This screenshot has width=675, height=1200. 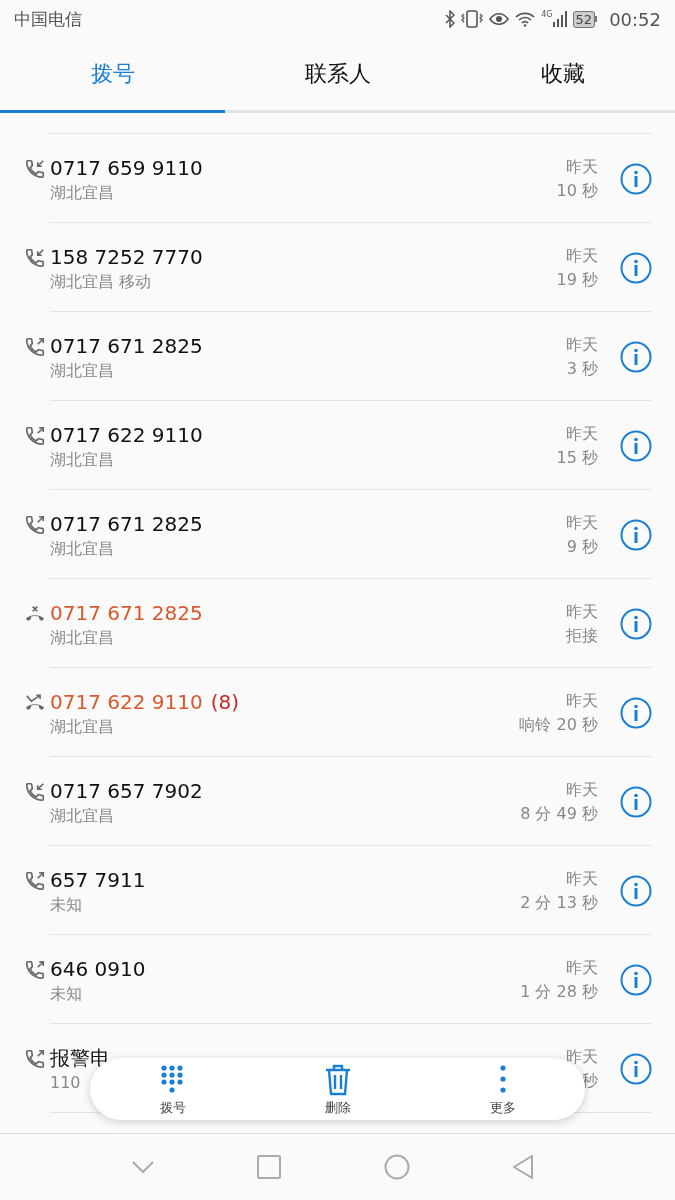 I want to click on dialpad-icon, so click(x=172, y=1080).